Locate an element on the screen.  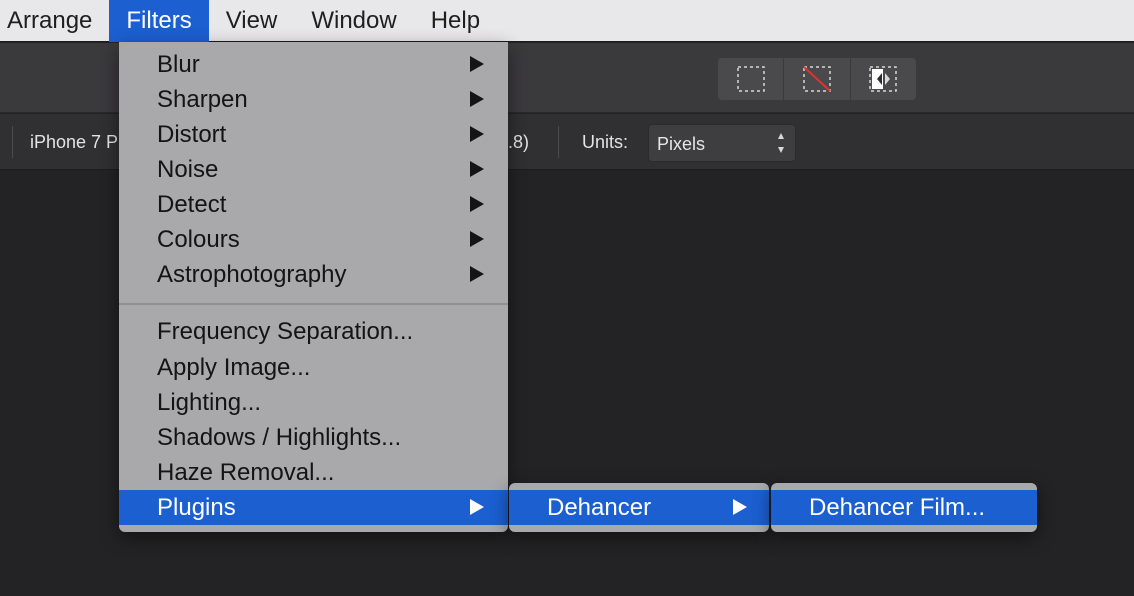
menu-item-astrophotography: Astrophotography is located at coordinates (313, 274).